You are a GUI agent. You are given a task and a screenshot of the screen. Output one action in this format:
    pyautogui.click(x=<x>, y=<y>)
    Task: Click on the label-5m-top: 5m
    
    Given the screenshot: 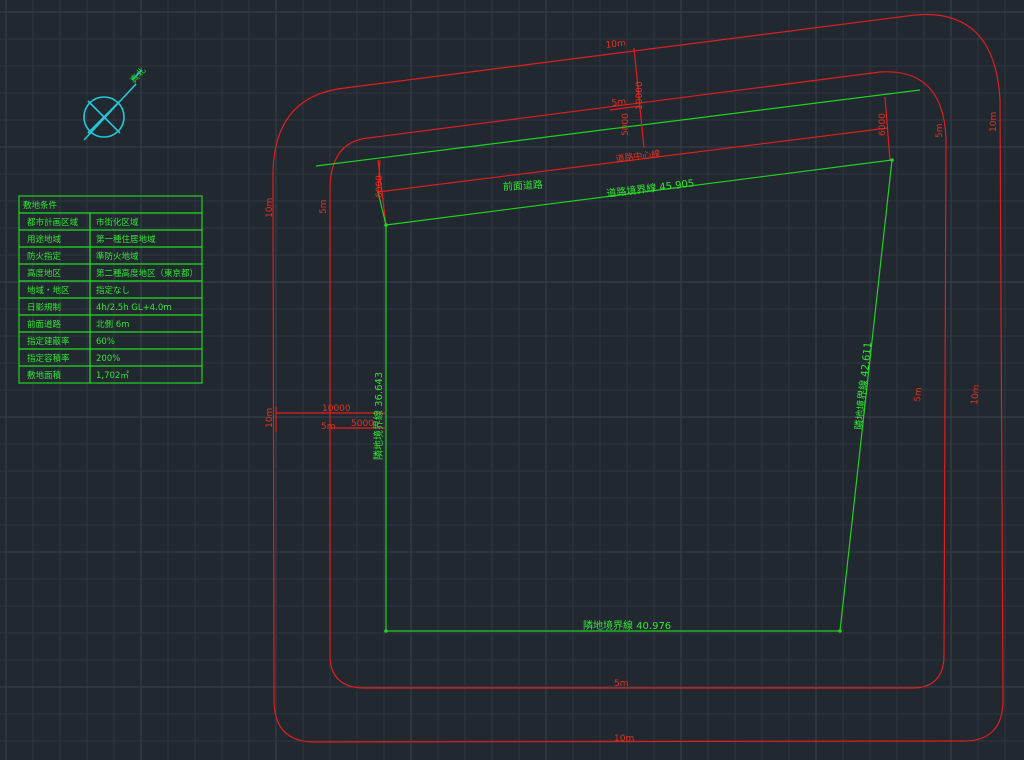 What is the action you would take?
    pyautogui.click(x=619, y=103)
    